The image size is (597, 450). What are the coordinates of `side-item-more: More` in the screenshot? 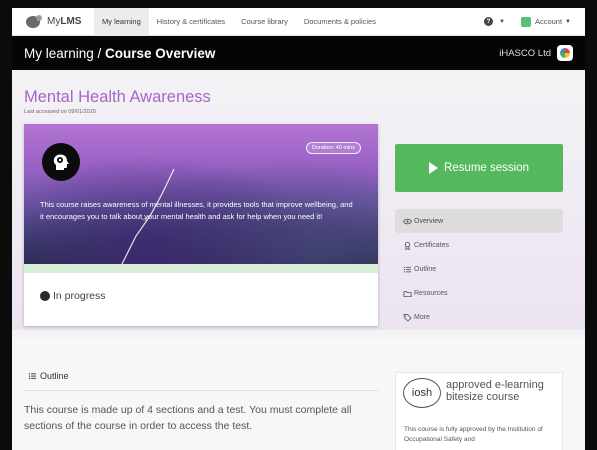 It's located at (479, 317).